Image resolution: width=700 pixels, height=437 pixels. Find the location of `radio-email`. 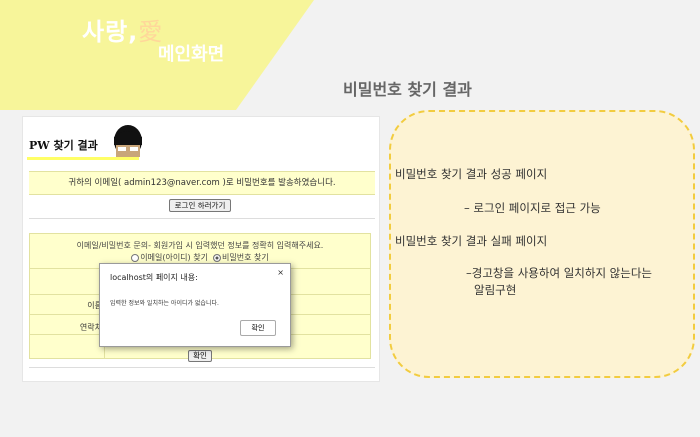

radio-email is located at coordinates (135, 257).